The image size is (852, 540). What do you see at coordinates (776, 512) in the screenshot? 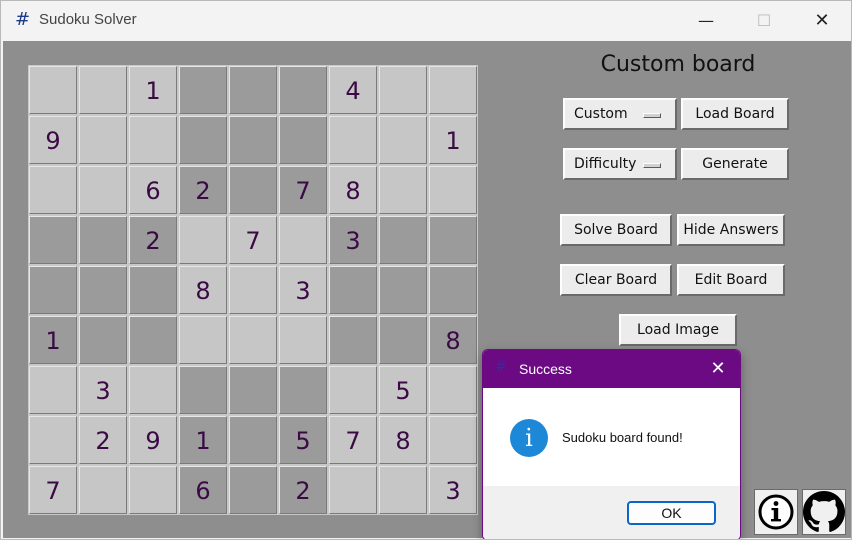
I see `about-button` at bounding box center [776, 512].